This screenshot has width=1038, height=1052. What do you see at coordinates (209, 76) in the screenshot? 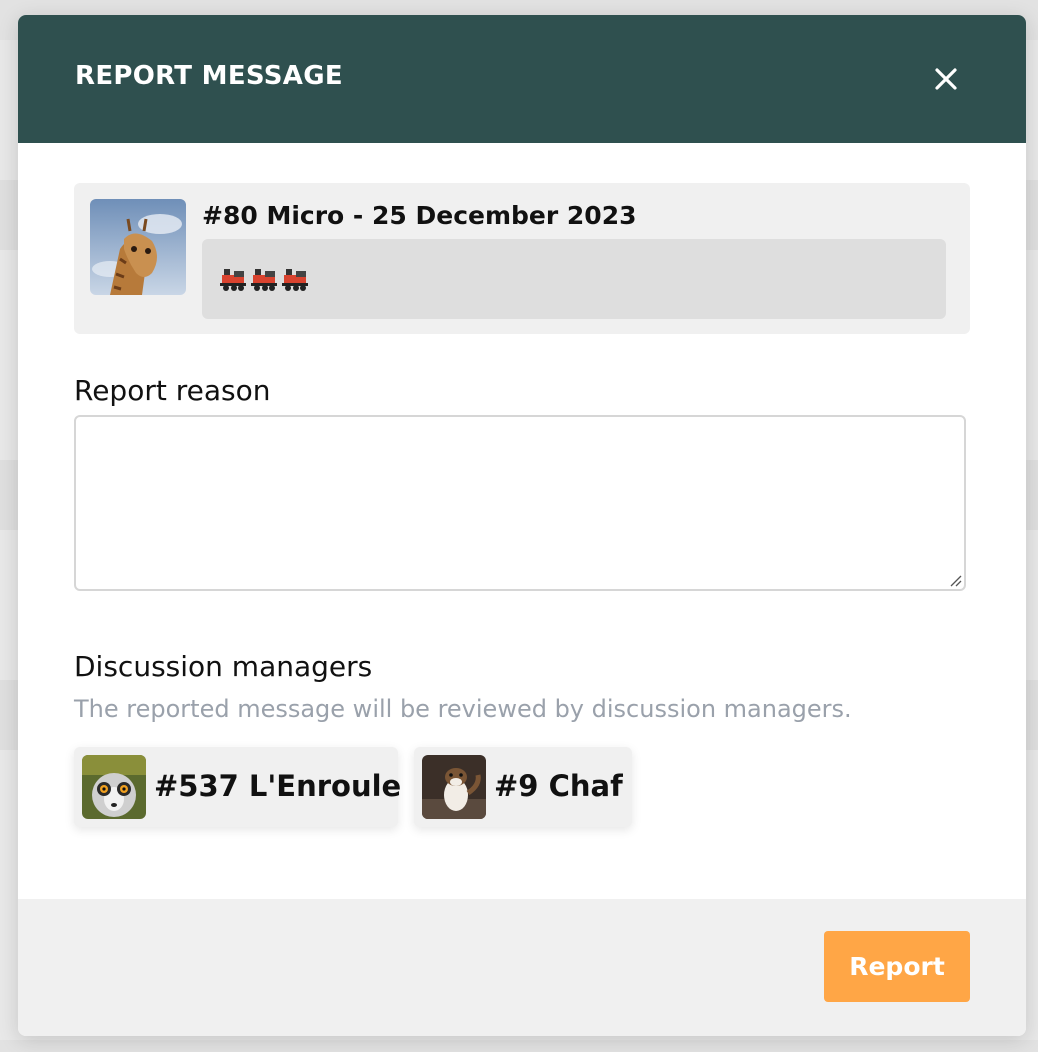
I see `dialog-title: REPORT MESSAGE` at bounding box center [209, 76].